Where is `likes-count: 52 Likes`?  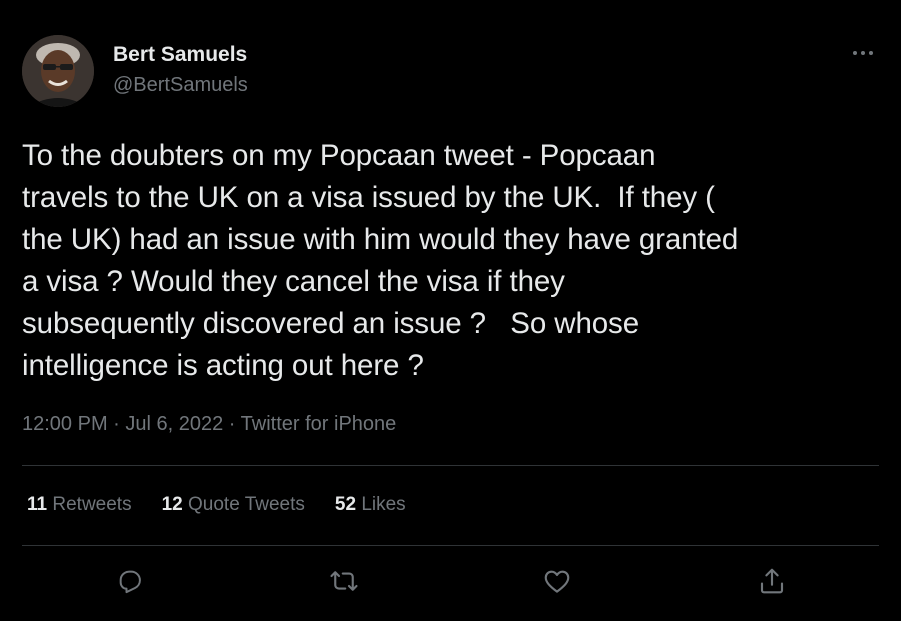 likes-count: 52 Likes is located at coordinates (370, 505).